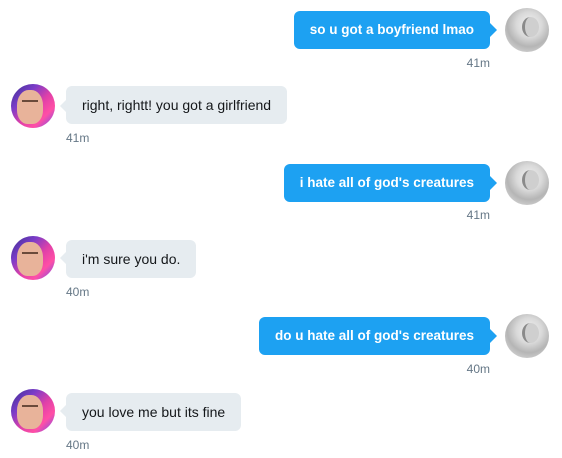 This screenshot has width=562, height=458. What do you see at coordinates (391, 30) in the screenshot?
I see `message-bubble-sent: so u got a boyfriend lmao` at bounding box center [391, 30].